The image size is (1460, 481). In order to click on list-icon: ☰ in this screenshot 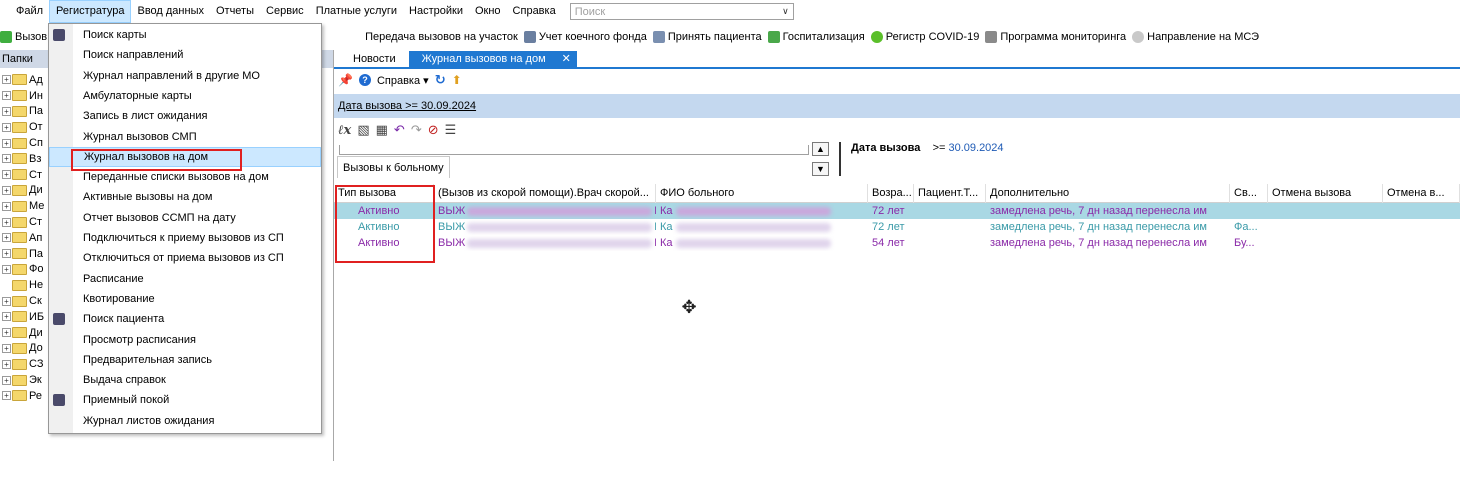, I will do `click(451, 130)`.